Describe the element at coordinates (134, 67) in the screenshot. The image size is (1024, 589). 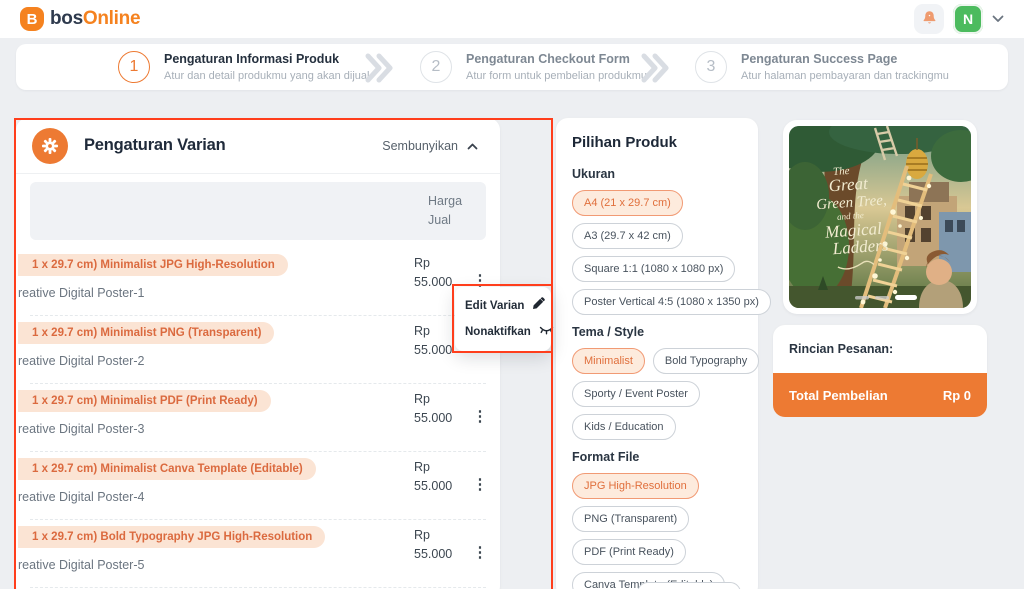
I see `step-circle: 1` at that location.